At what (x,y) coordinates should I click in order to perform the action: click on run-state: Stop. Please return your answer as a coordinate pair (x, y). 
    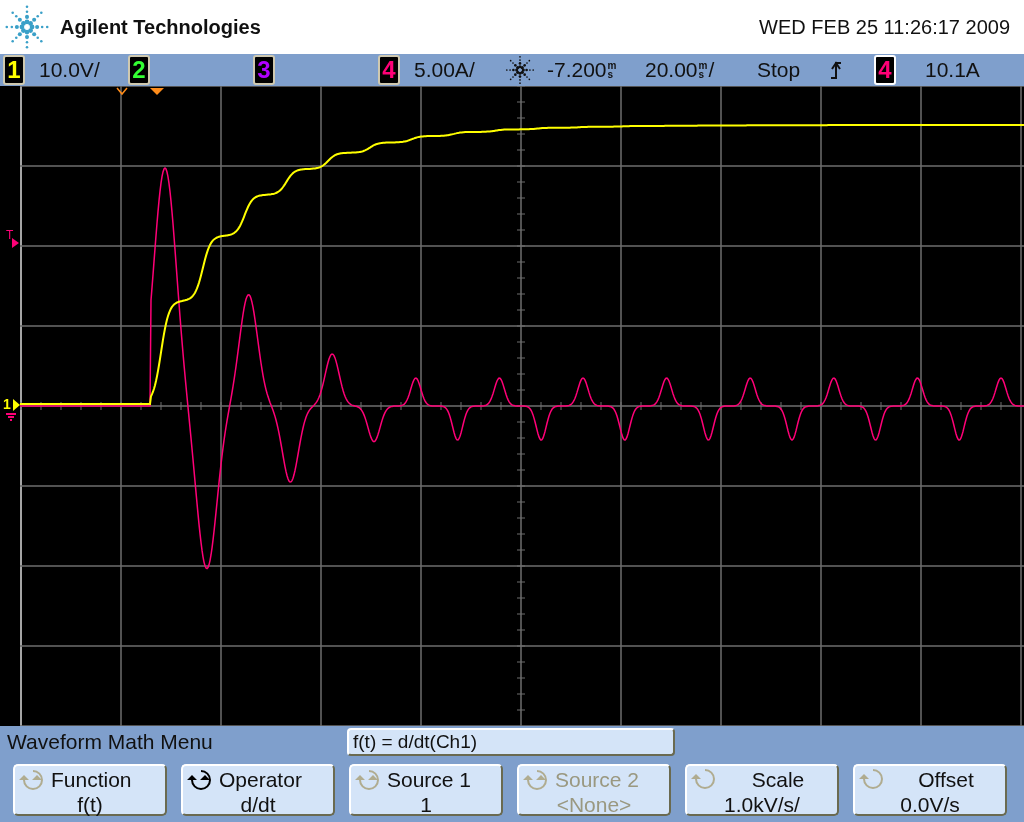
    Looking at the image, I should click on (779, 70).